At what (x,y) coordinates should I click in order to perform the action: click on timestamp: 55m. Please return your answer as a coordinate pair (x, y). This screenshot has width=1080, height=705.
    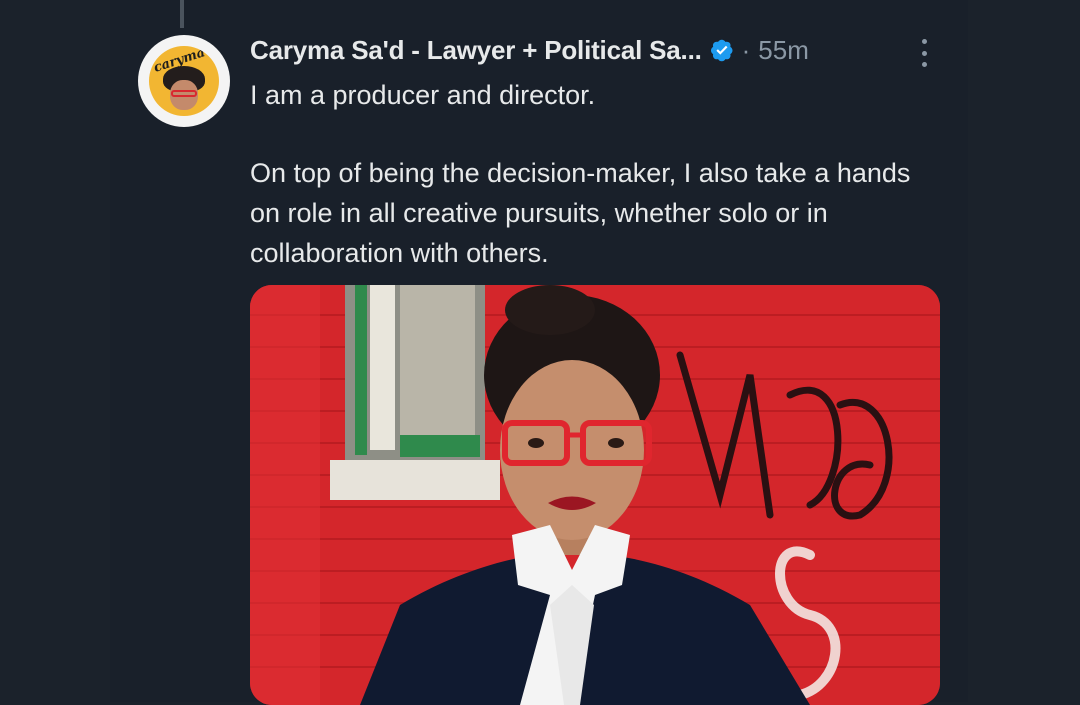
    Looking at the image, I should click on (783, 50).